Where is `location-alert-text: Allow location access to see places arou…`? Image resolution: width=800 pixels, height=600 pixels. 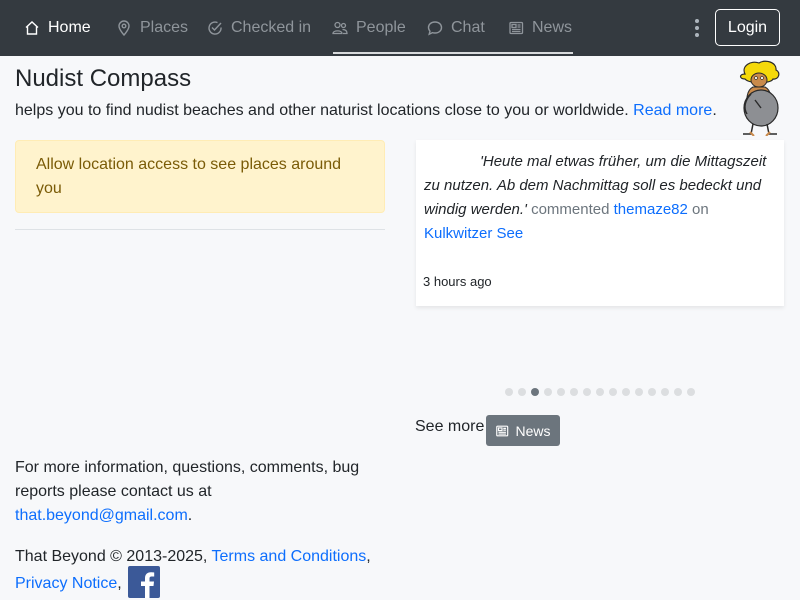
location-alert-text: Allow location access to see places arou… is located at coordinates (189, 176).